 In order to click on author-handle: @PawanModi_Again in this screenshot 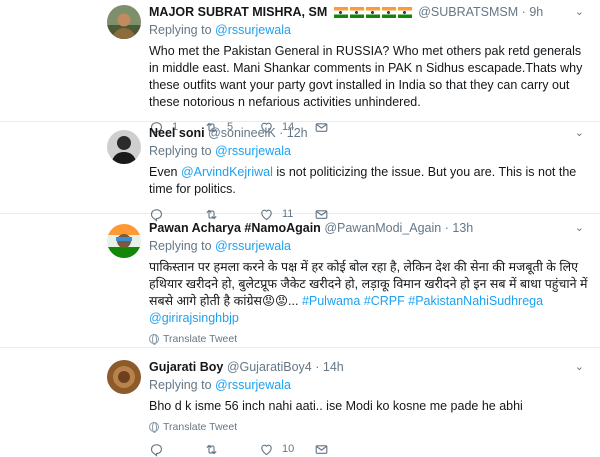, I will do `click(382, 228)`.